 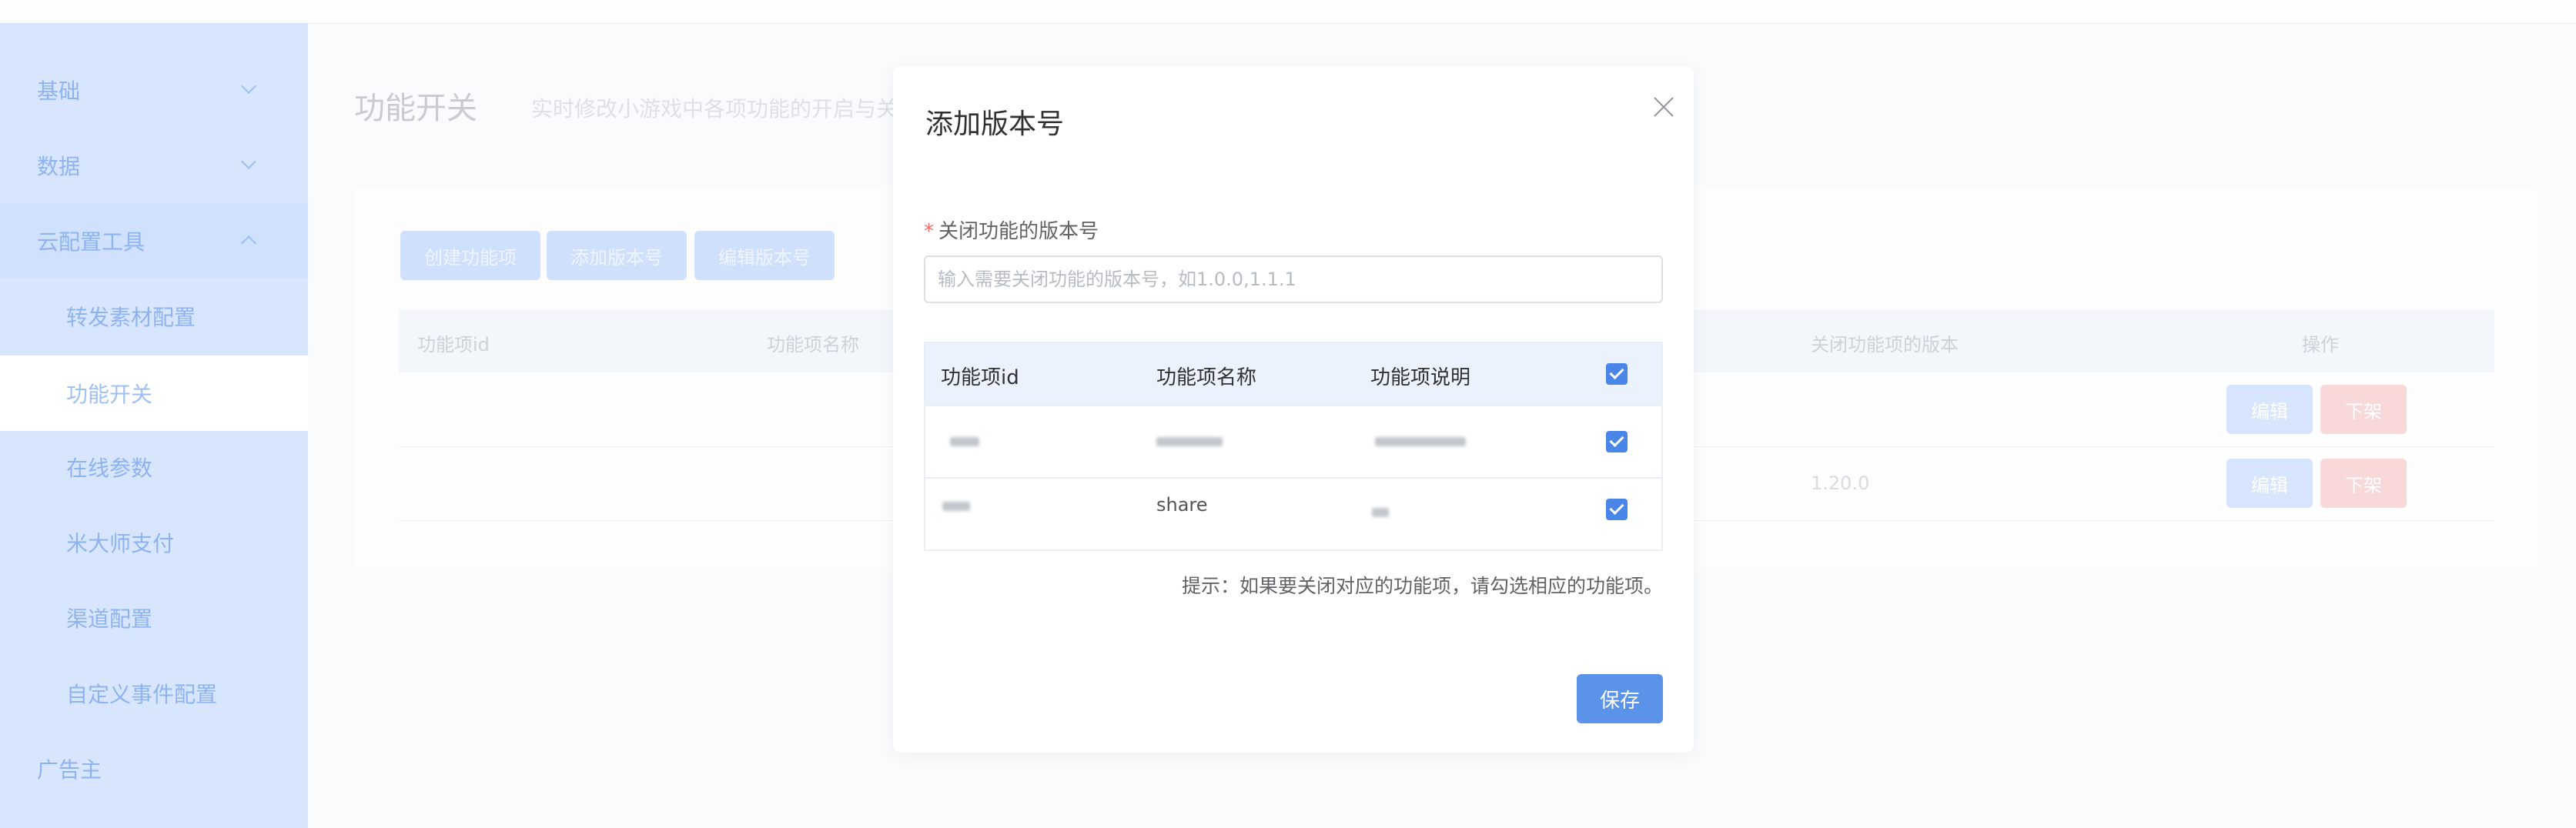 What do you see at coordinates (131, 317) in the screenshot?
I see `sidebar-item-label: 转发素材配置` at bounding box center [131, 317].